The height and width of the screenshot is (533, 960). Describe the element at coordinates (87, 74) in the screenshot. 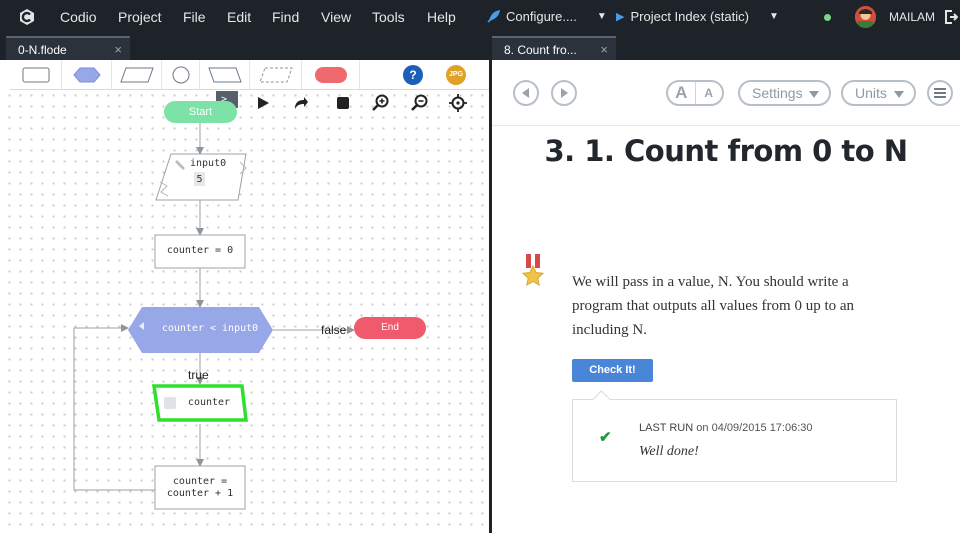

I see `shape-decision-button` at that location.